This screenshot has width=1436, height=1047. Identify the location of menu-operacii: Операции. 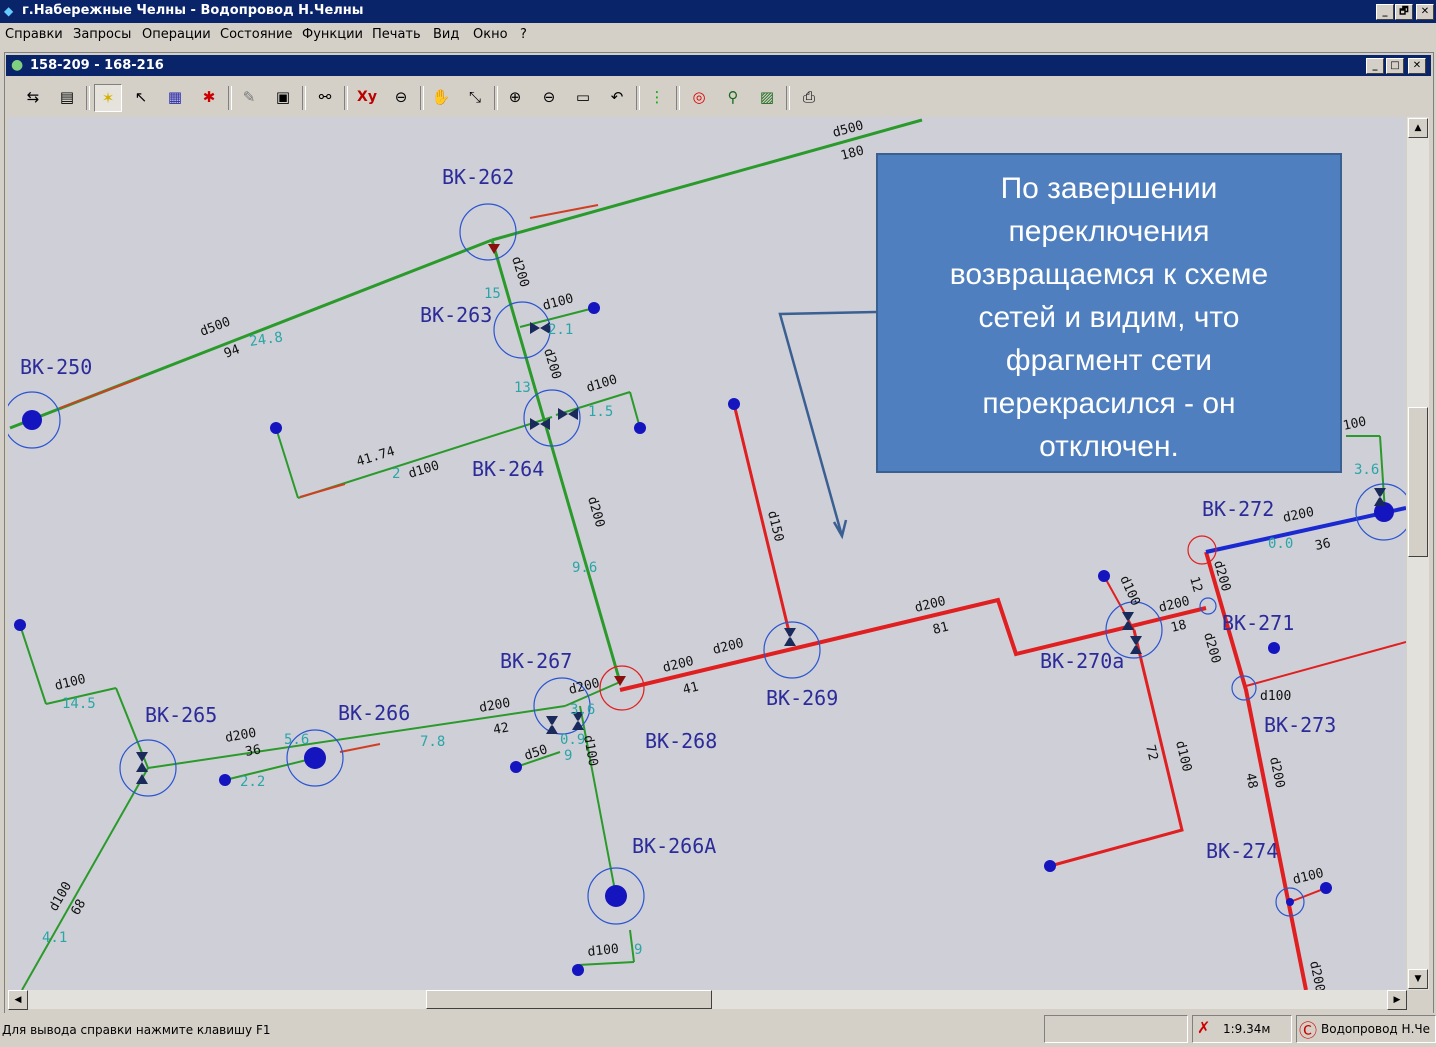
(176, 34).